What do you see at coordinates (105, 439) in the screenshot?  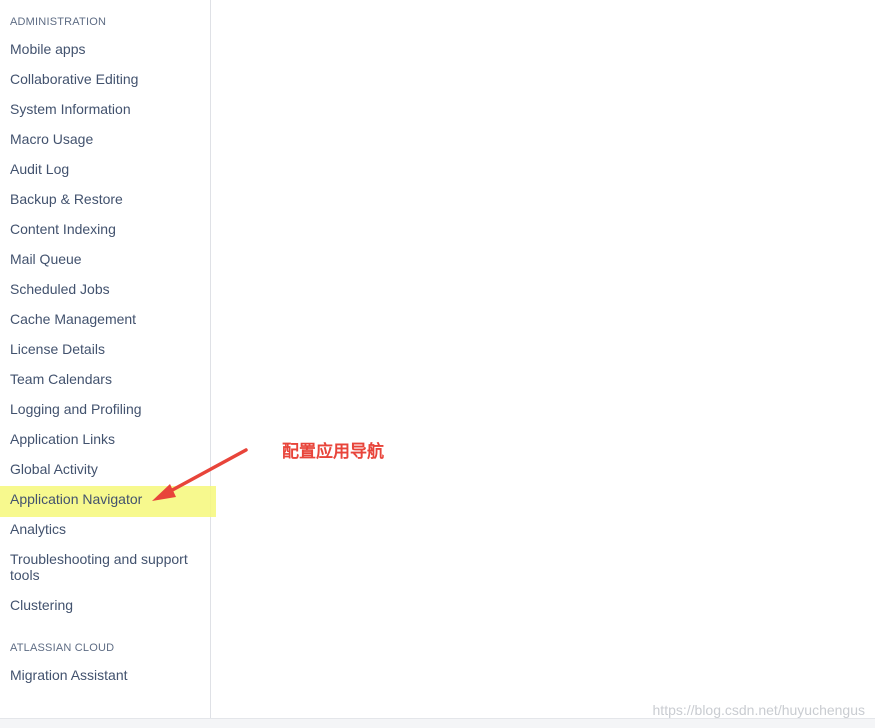 I see `sidebar-item-application-links: Application Links` at bounding box center [105, 439].